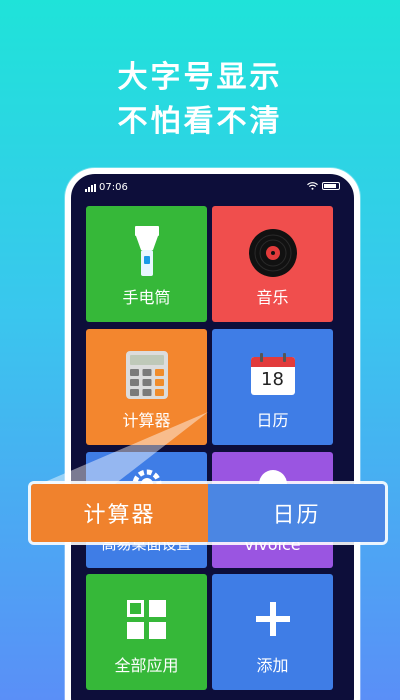 Image resolution: width=400 pixels, height=700 pixels. What do you see at coordinates (90, 187) in the screenshot?
I see `signal-icon` at bounding box center [90, 187].